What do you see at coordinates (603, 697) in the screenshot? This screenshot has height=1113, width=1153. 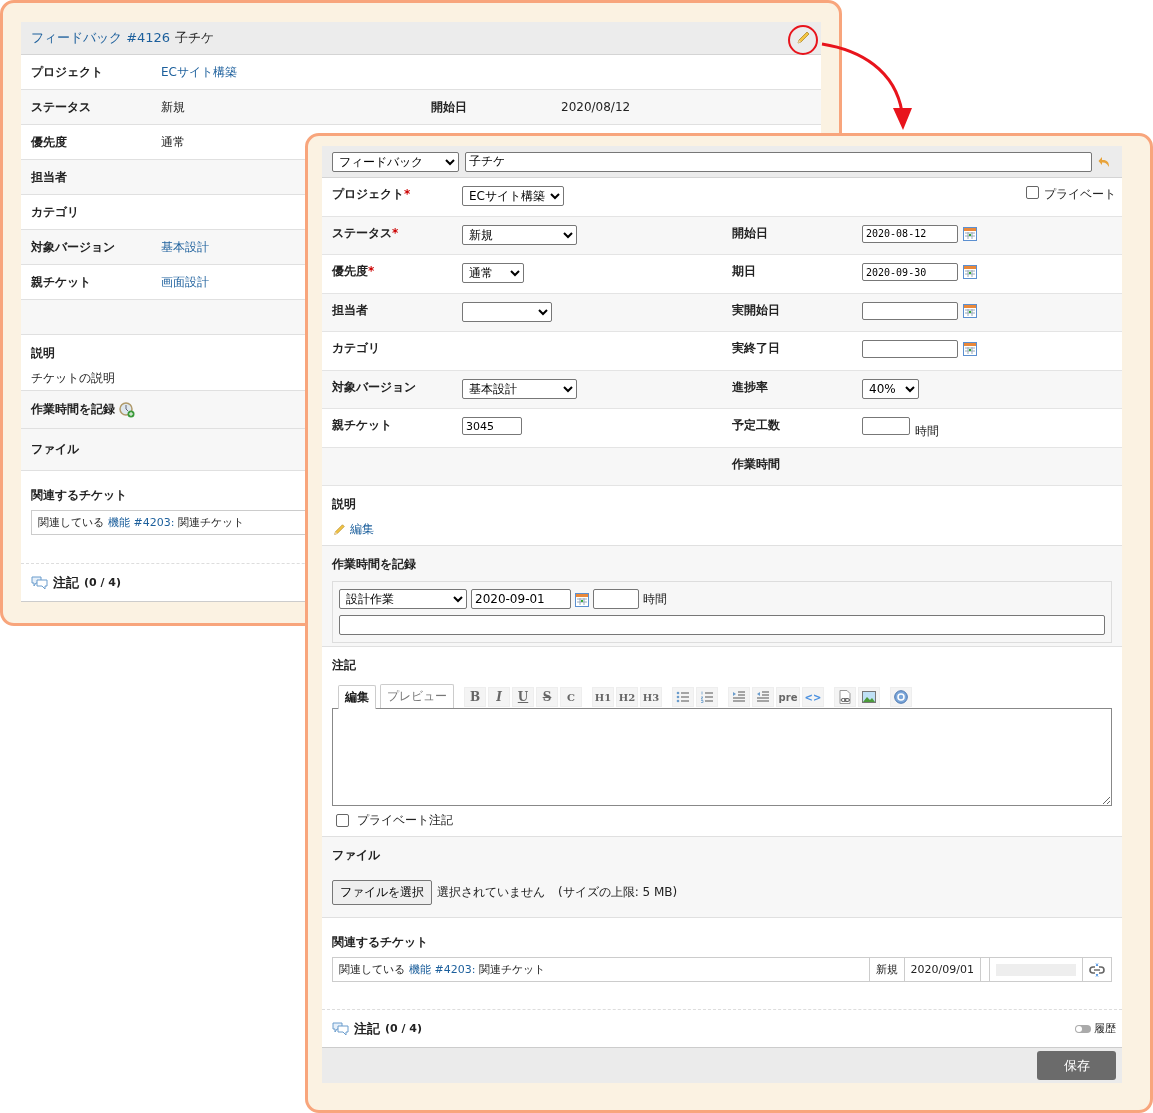 I see `toolbar-button: H1` at bounding box center [603, 697].